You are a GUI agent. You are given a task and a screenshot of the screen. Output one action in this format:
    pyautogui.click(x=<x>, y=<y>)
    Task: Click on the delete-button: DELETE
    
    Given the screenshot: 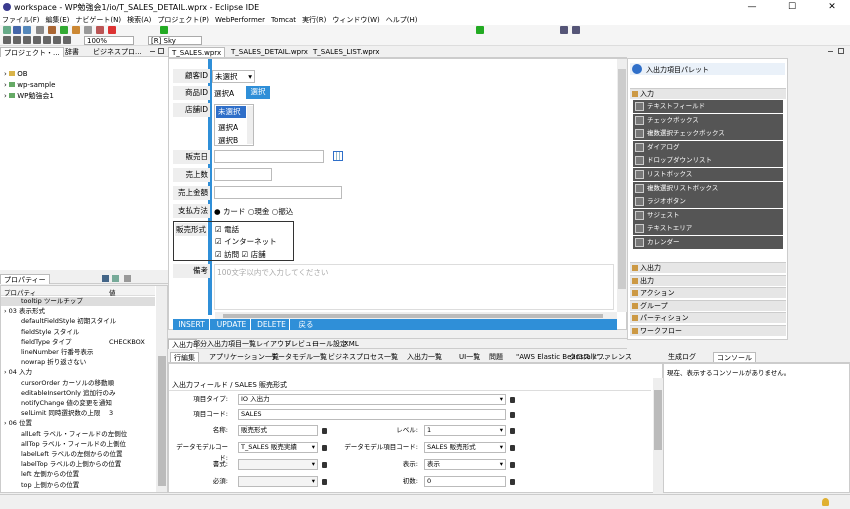 What is the action you would take?
    pyautogui.click(x=272, y=324)
    